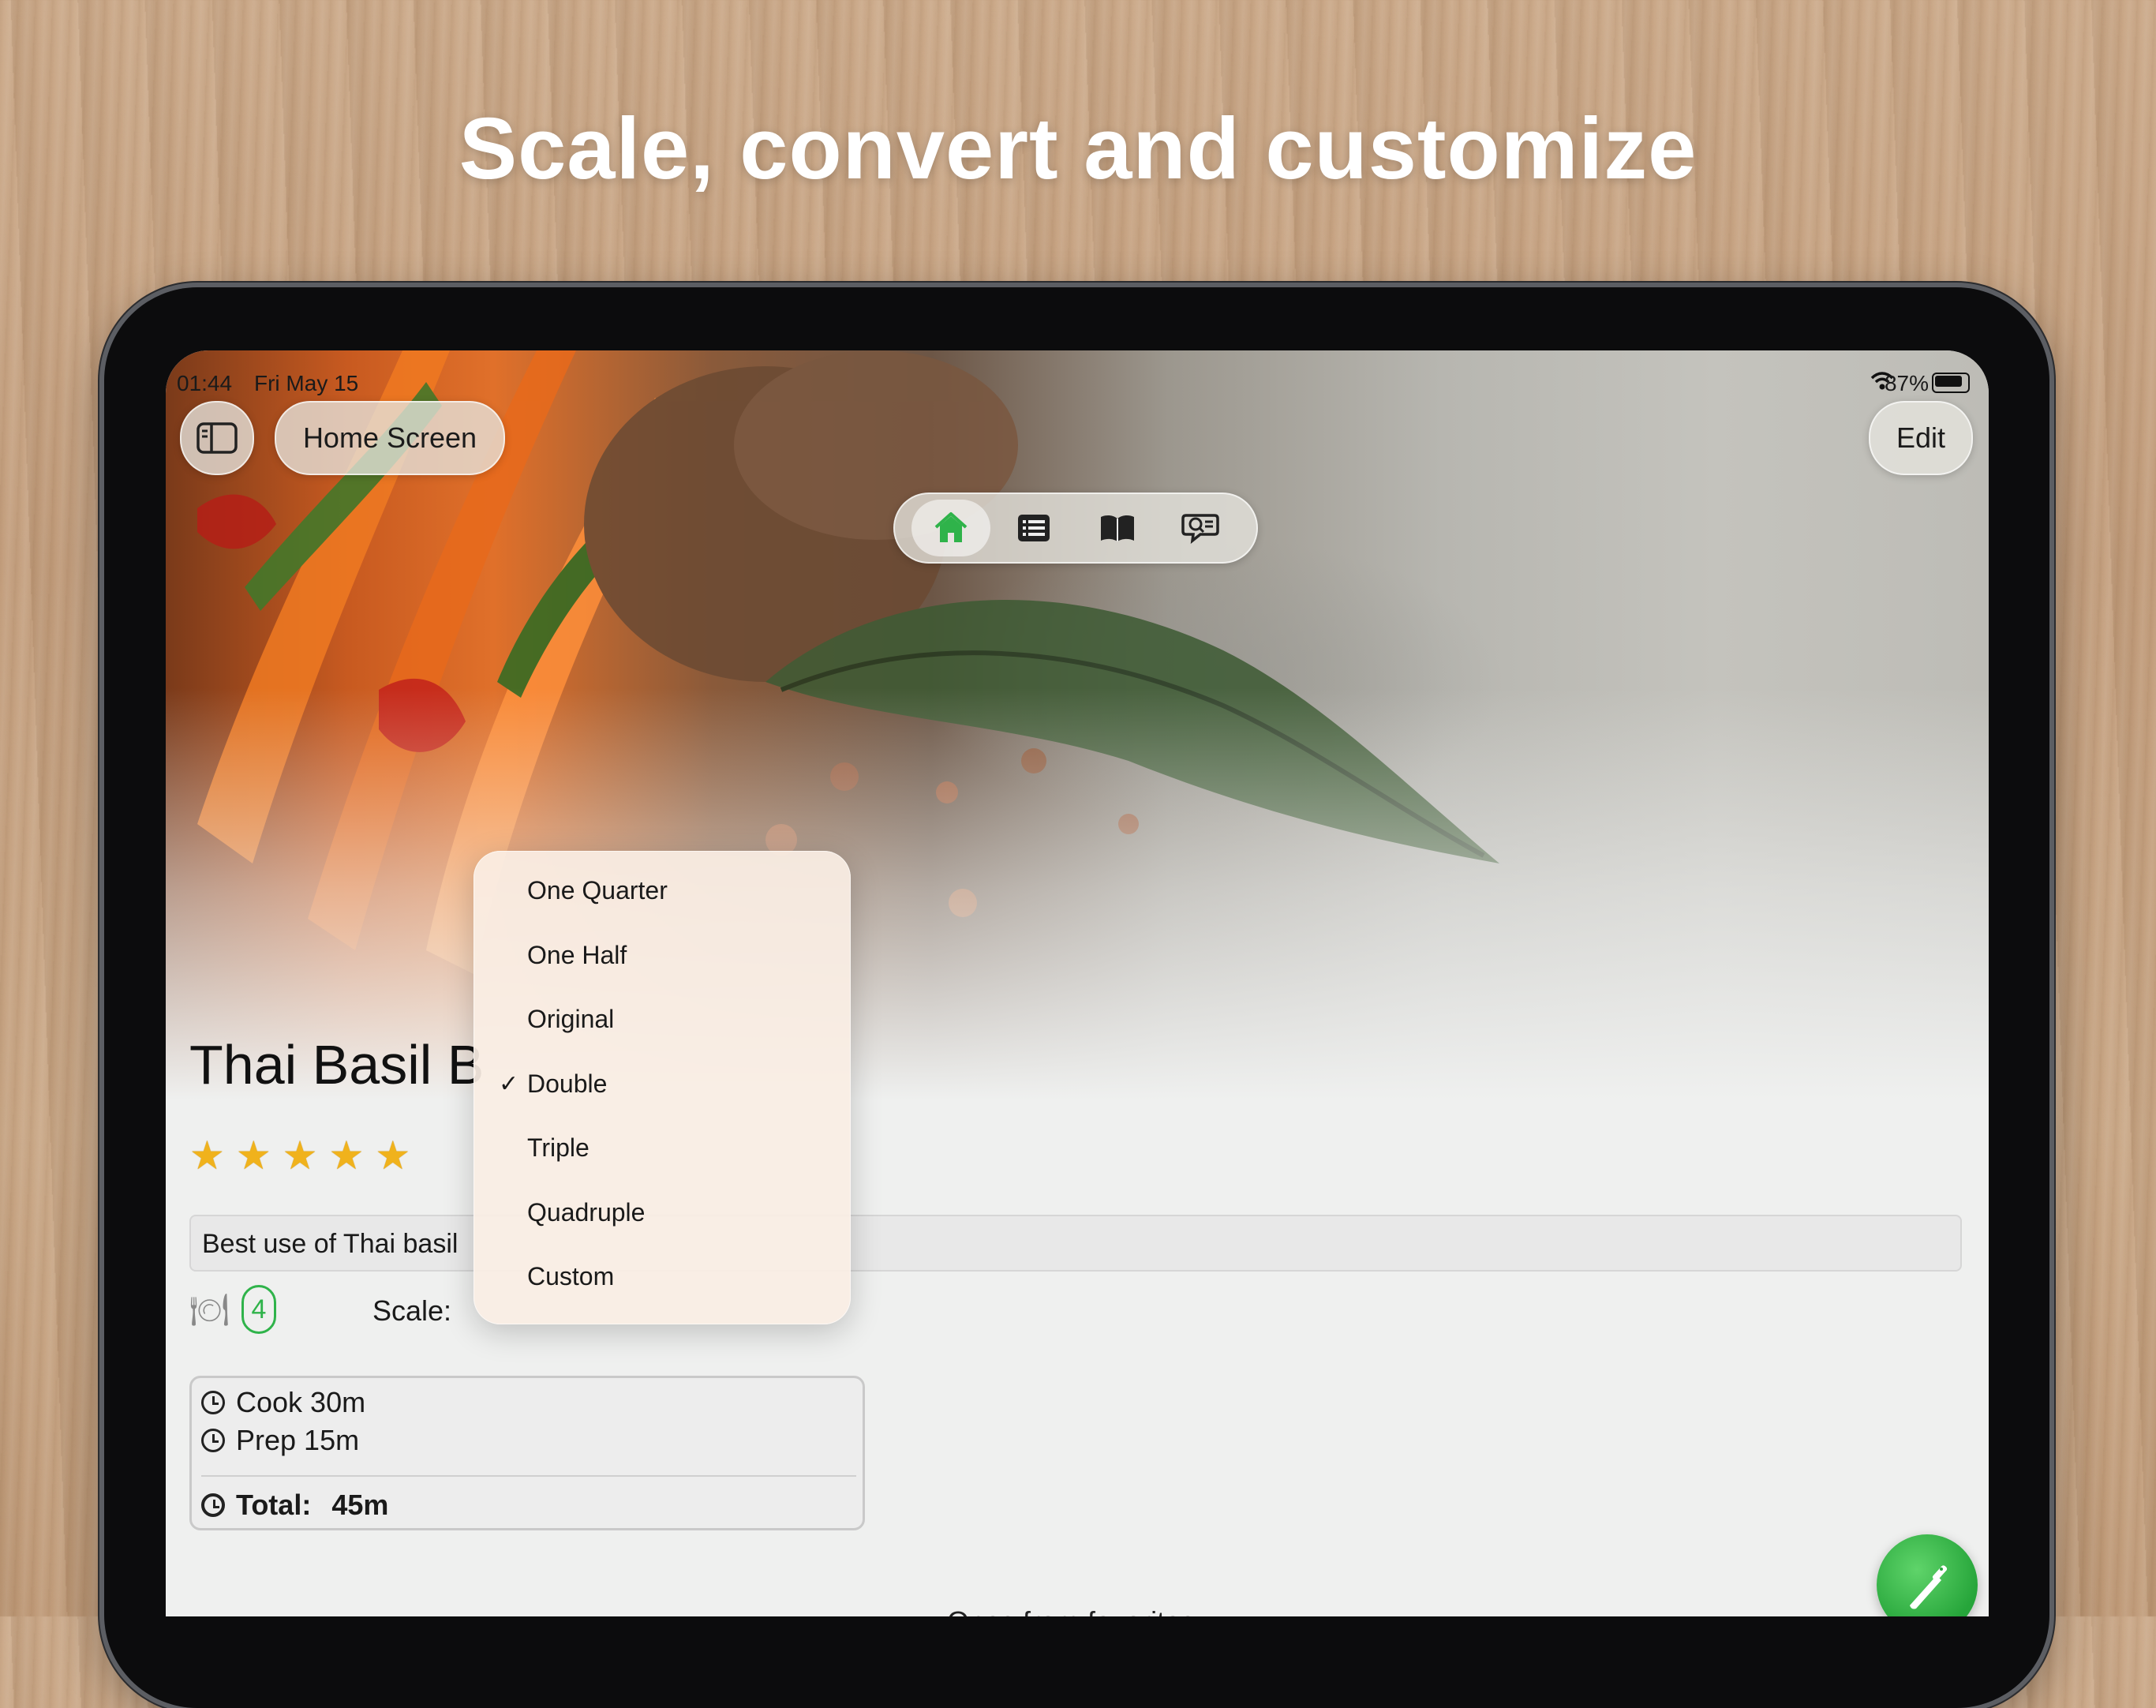 This screenshot has width=2156, height=1708. I want to click on battery-icon, so click(1951, 383).